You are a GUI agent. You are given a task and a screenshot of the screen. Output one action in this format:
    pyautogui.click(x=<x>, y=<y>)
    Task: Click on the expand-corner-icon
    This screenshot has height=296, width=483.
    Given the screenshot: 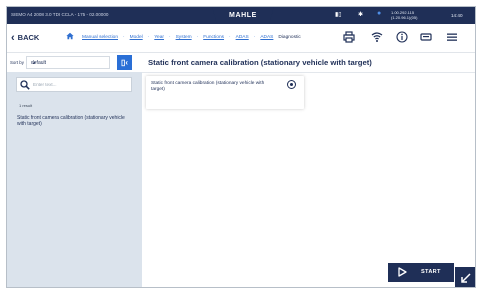 What is the action you would take?
    pyautogui.click(x=466, y=278)
    